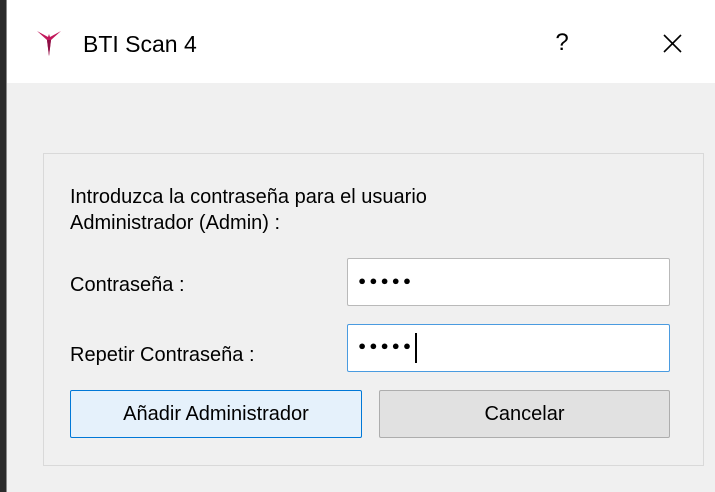  What do you see at coordinates (216, 414) in the screenshot?
I see `add-administrator-button: Añadir Administrador` at bounding box center [216, 414].